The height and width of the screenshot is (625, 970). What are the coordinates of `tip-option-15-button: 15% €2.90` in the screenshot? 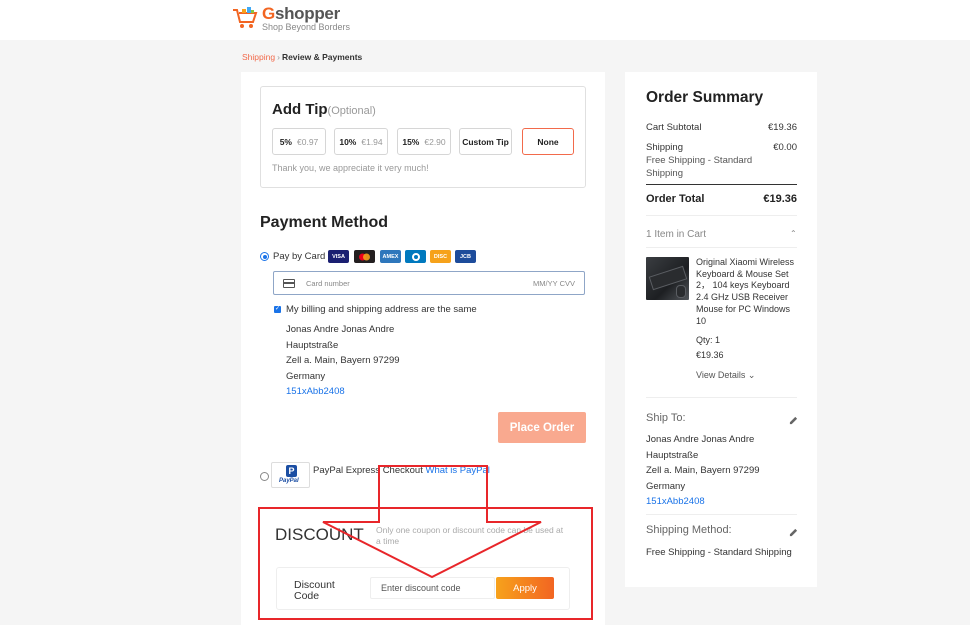 It's located at (424, 141).